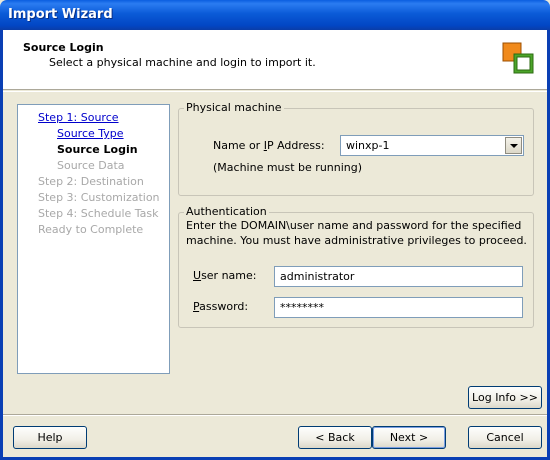 The image size is (550, 460). What do you see at coordinates (288, 167) in the screenshot?
I see `machine-running-note: (Machine must be running)` at bounding box center [288, 167].